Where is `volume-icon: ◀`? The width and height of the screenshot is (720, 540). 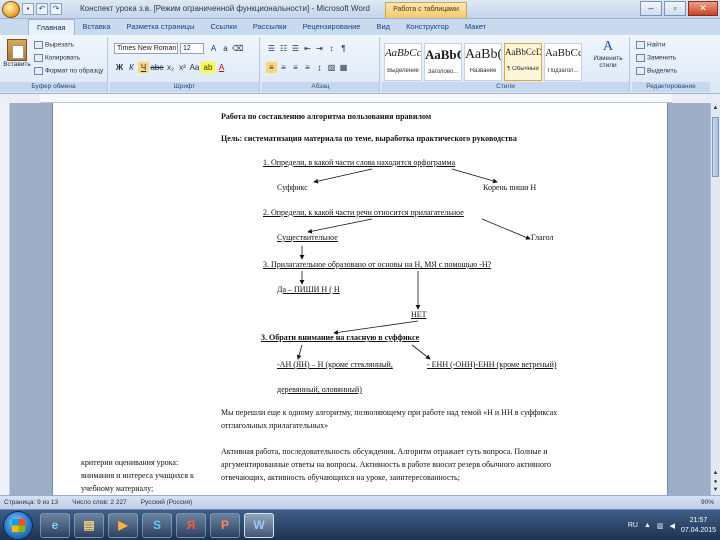
volume-icon: ◀ is located at coordinates (672, 526).